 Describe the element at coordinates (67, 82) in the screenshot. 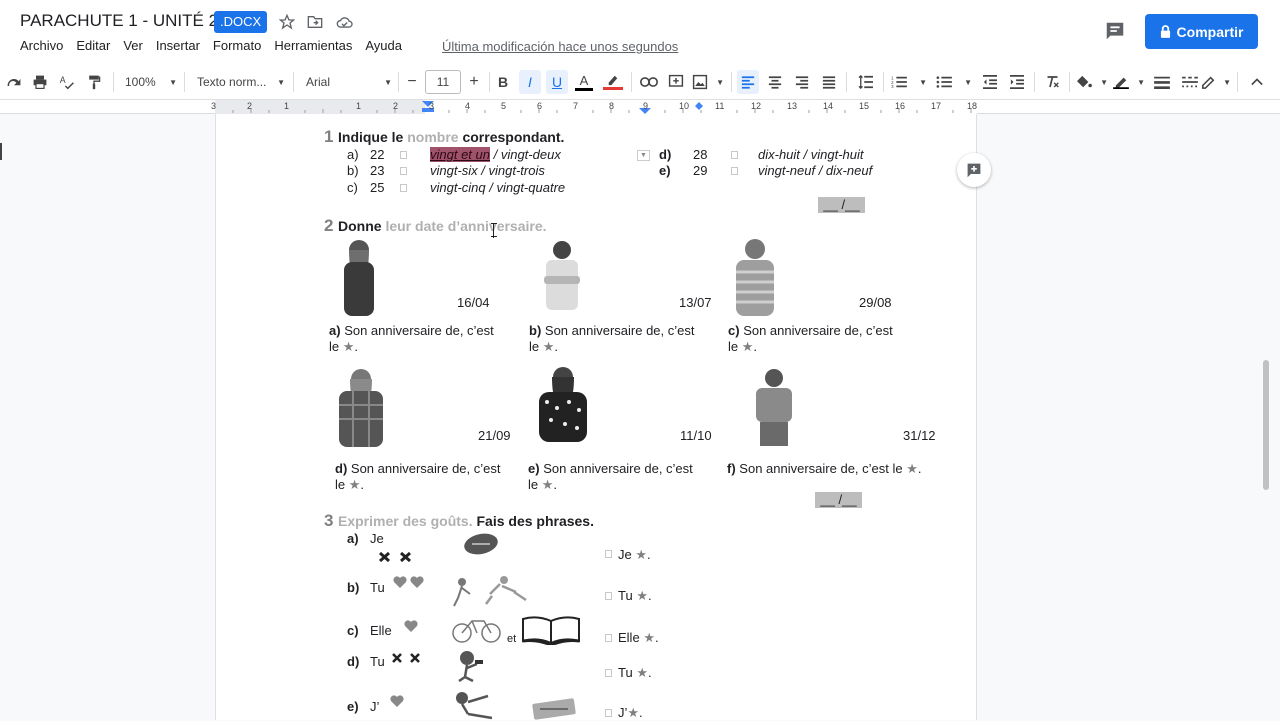

I see `spellcheck-icon: A` at that location.